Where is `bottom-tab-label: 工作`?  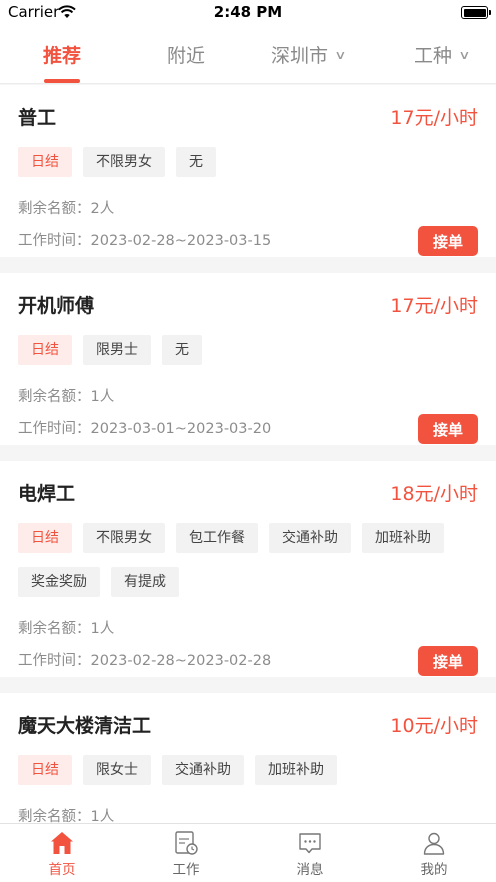
bottom-tab-label: 工作 is located at coordinates (186, 870).